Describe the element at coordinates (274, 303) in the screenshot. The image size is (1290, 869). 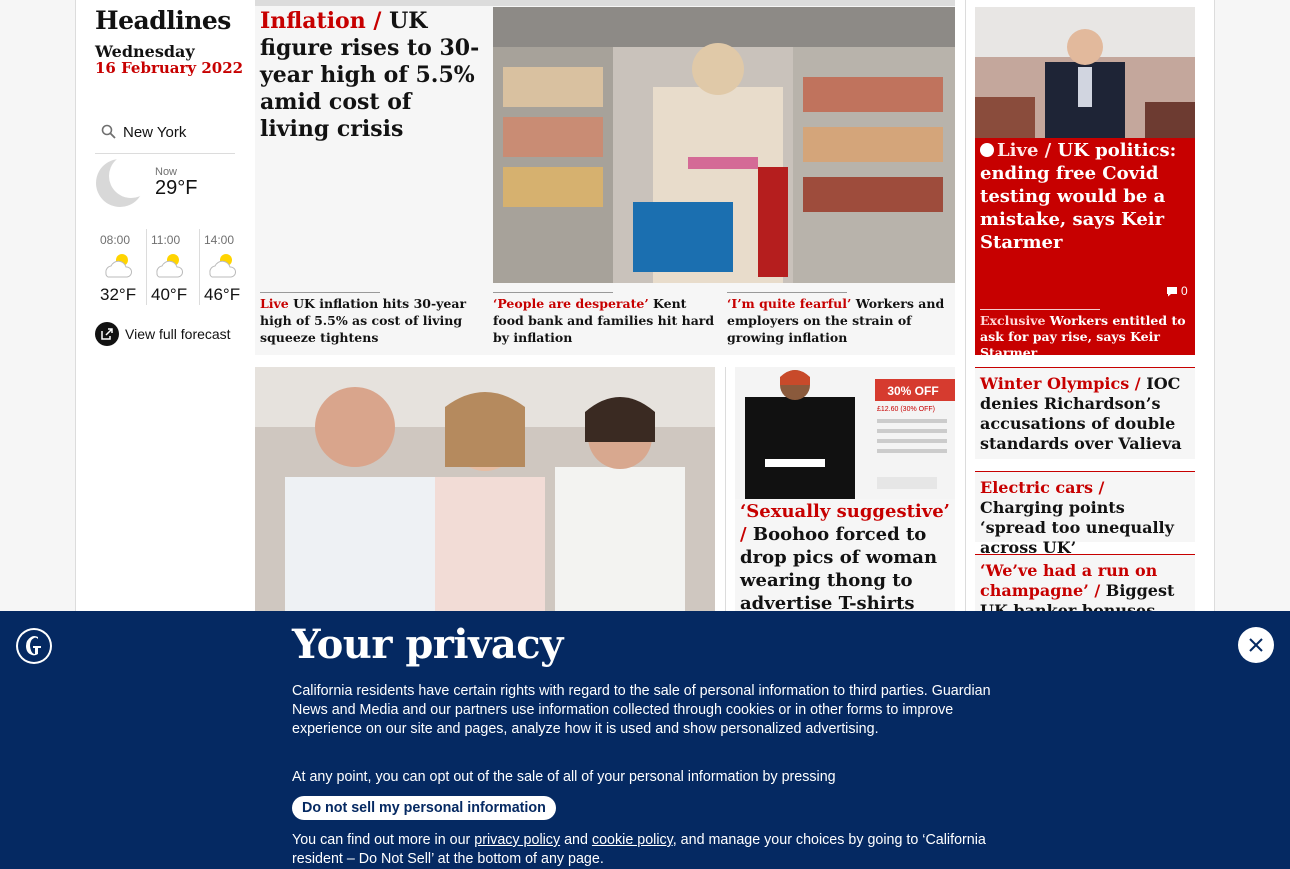
I see `sub-kicker: Live` at that location.